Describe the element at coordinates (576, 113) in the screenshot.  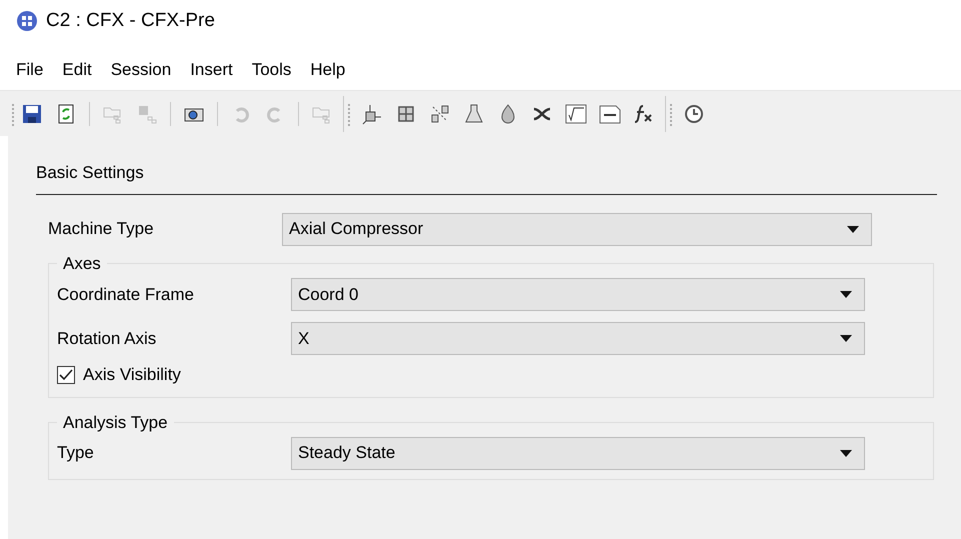
I see `square-root-icon` at that location.